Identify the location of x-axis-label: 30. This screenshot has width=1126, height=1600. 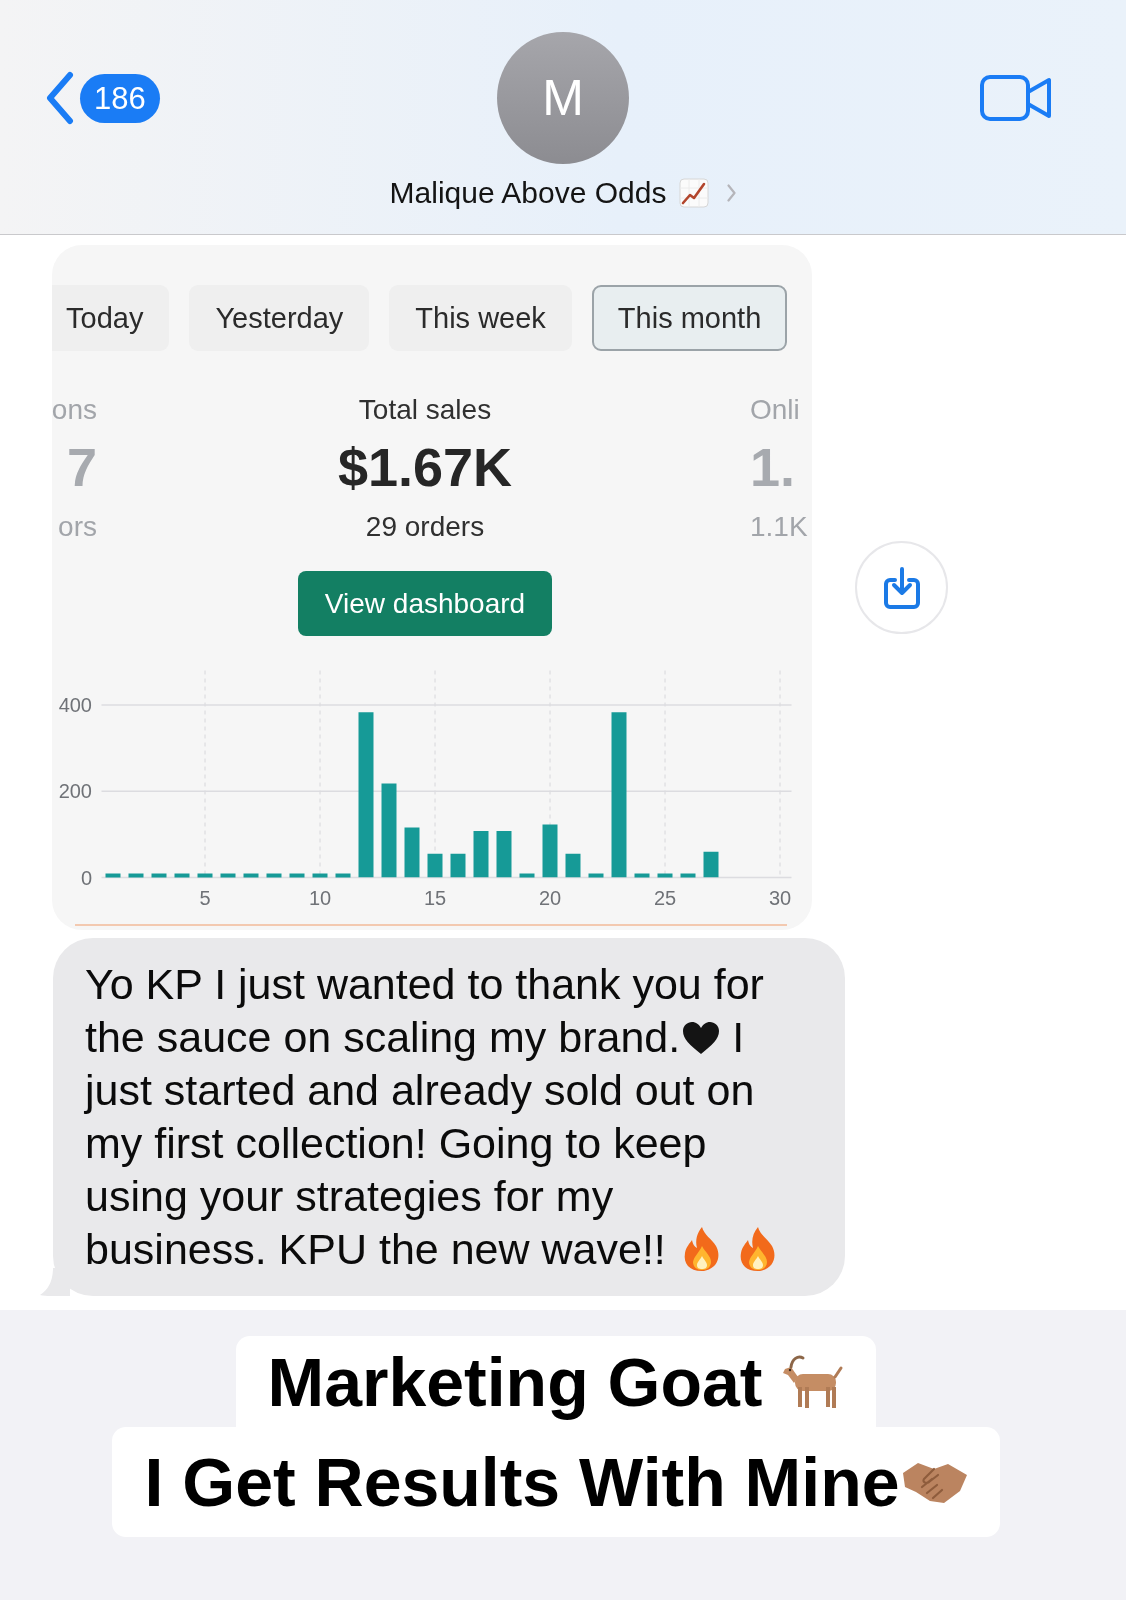
(780, 898).